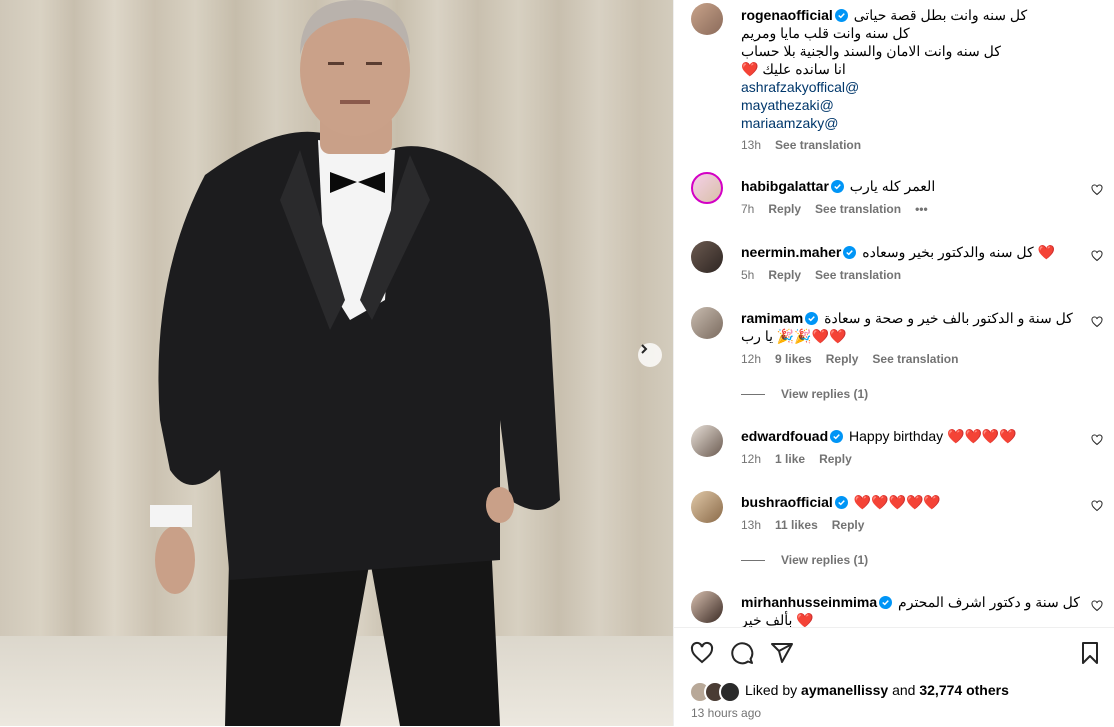 The height and width of the screenshot is (727, 1114). I want to click on comment-meta: 12h 9 likes Reply See translation, so click(856, 359).